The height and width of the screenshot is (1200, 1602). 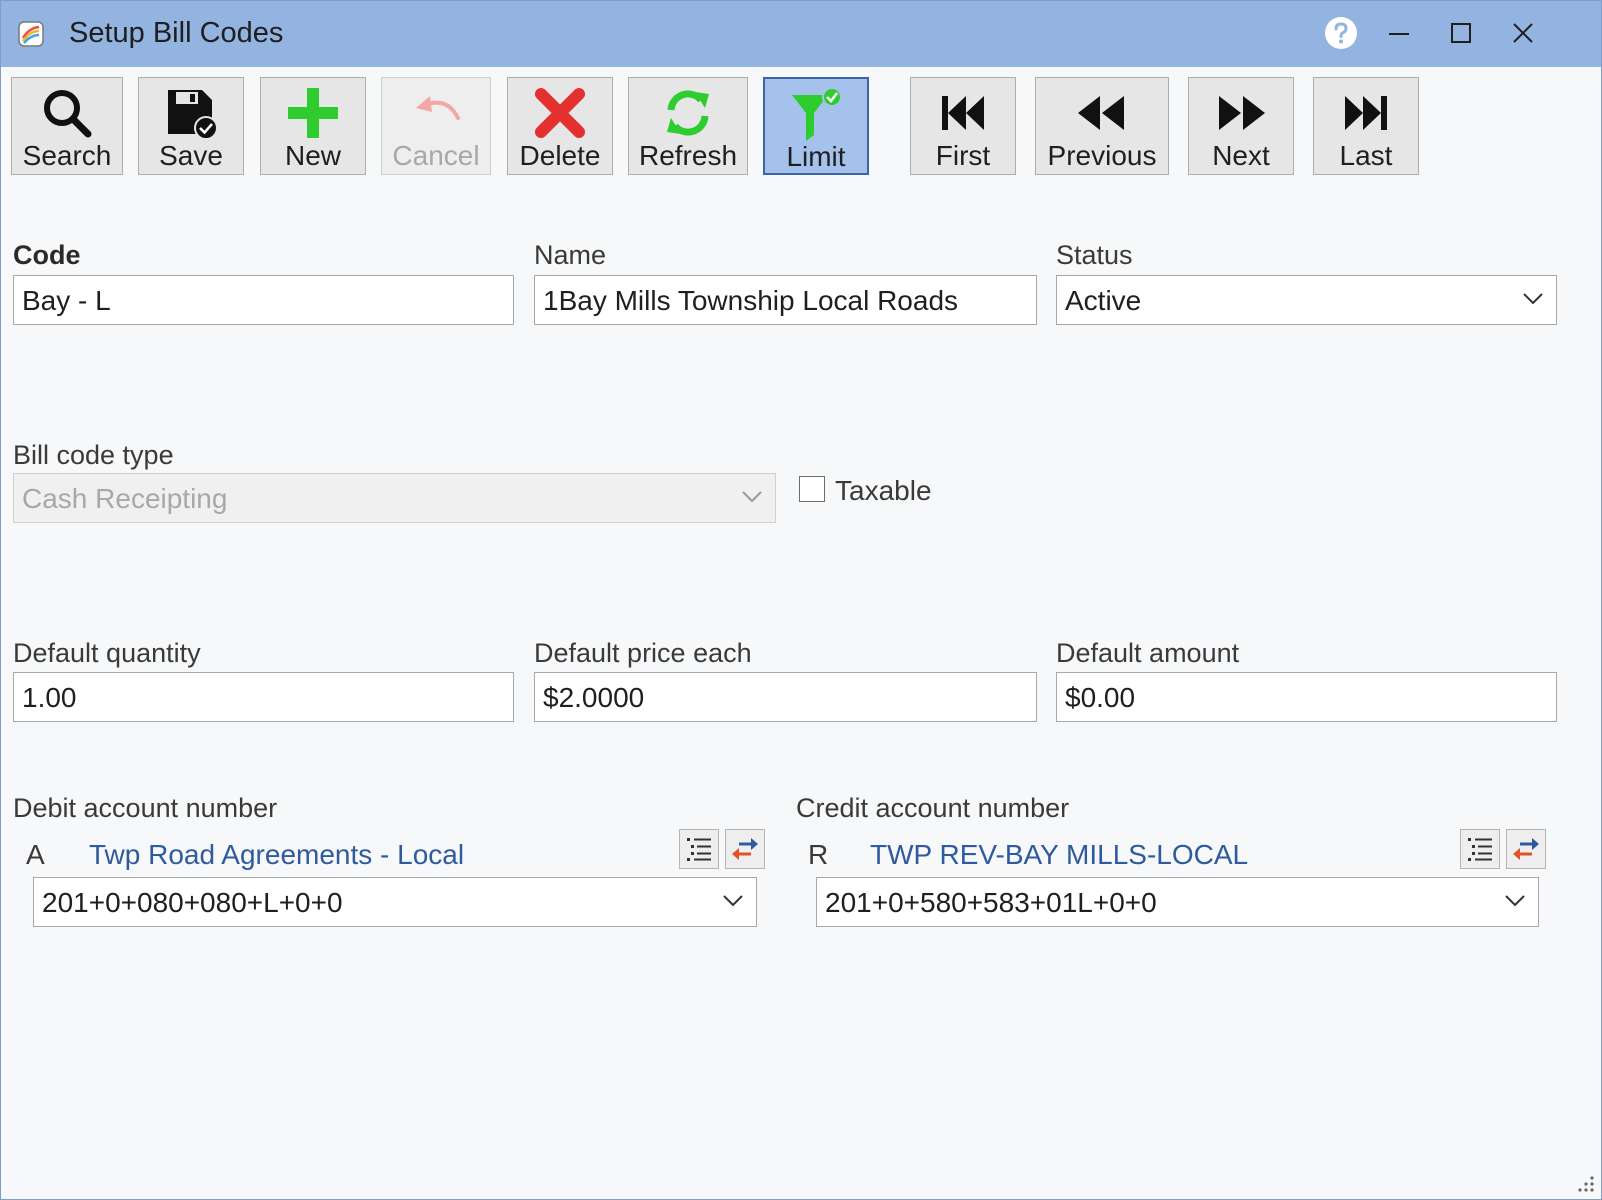 I want to click on default-quantity-label: Default quantity, so click(x=107, y=653).